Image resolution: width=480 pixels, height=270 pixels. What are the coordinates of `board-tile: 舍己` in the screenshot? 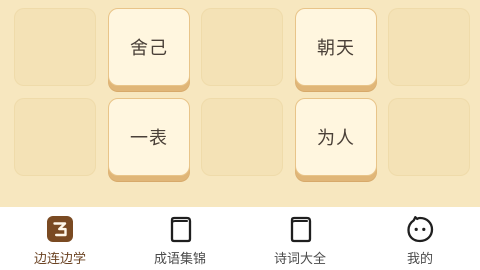 It's located at (149, 47).